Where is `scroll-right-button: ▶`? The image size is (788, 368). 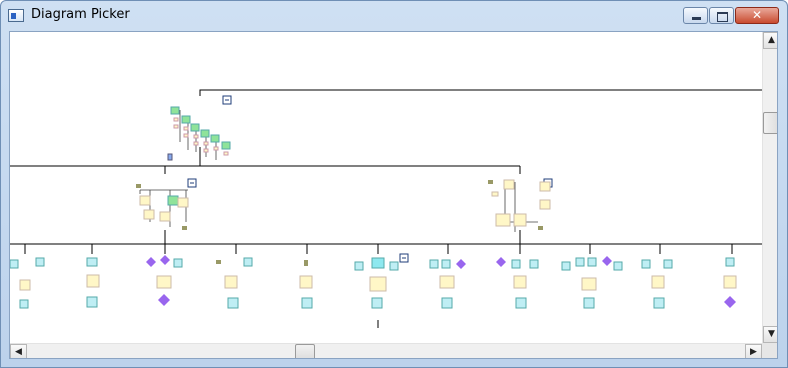 scroll-right-button: ▶ is located at coordinates (753, 351).